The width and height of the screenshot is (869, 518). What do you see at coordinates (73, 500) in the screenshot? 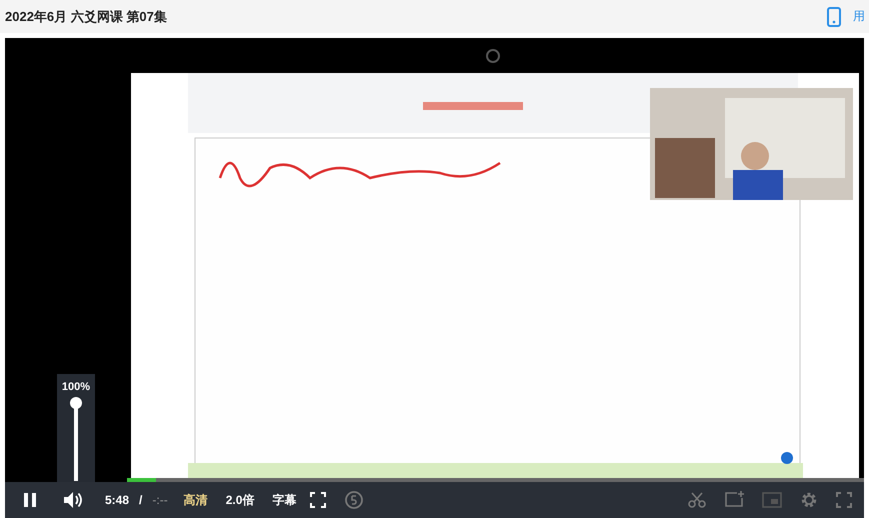
I see `volume-icon` at bounding box center [73, 500].